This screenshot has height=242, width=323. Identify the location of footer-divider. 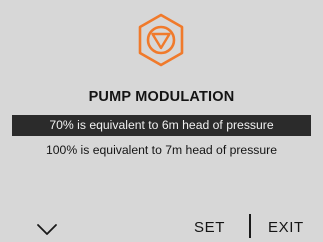
(250, 226).